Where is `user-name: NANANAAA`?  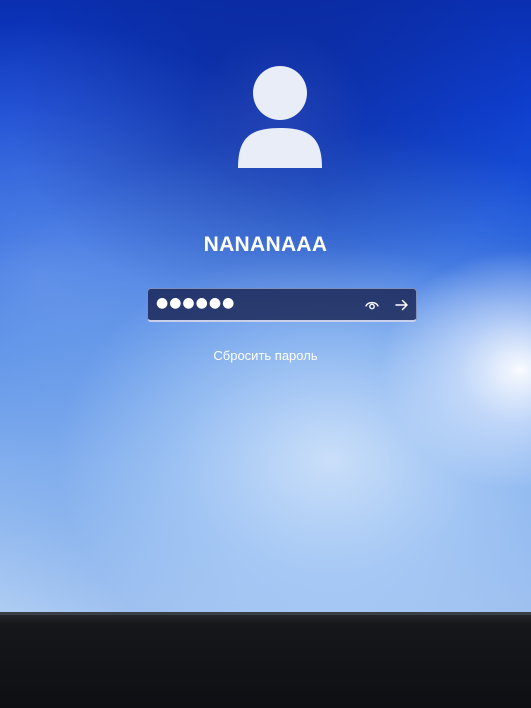 user-name: NANANAAA is located at coordinates (265, 244).